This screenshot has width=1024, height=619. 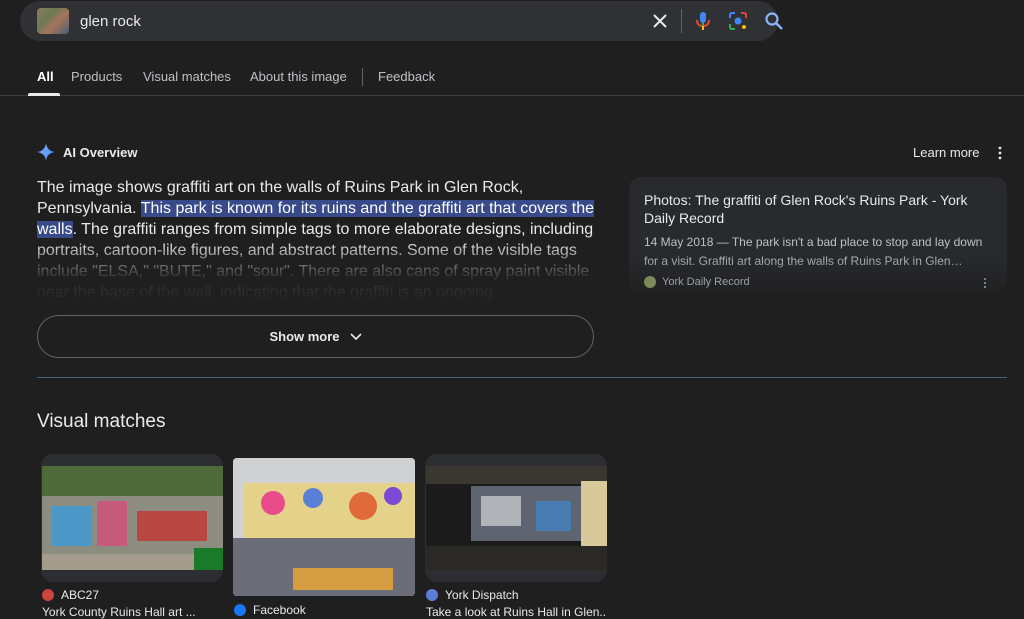 I want to click on tab-products: Products, so click(x=96, y=76).